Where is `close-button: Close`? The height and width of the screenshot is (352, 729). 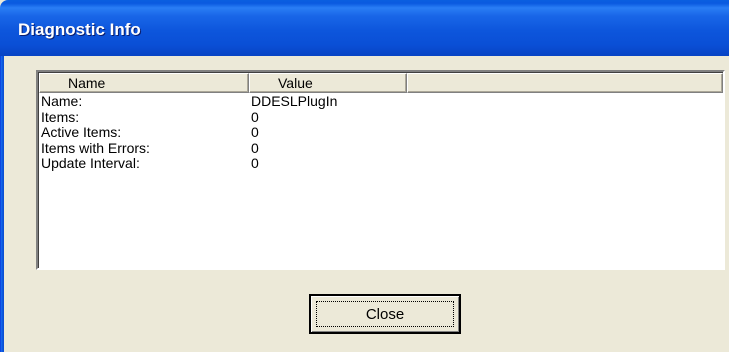
close-button: Close is located at coordinates (385, 314).